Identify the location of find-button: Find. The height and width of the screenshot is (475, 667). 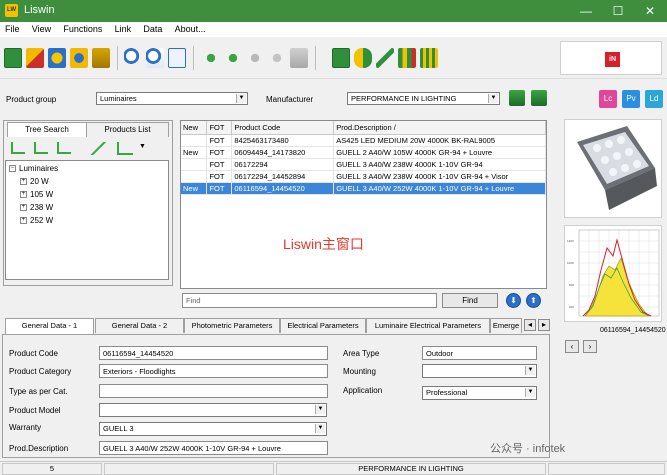
(470, 300).